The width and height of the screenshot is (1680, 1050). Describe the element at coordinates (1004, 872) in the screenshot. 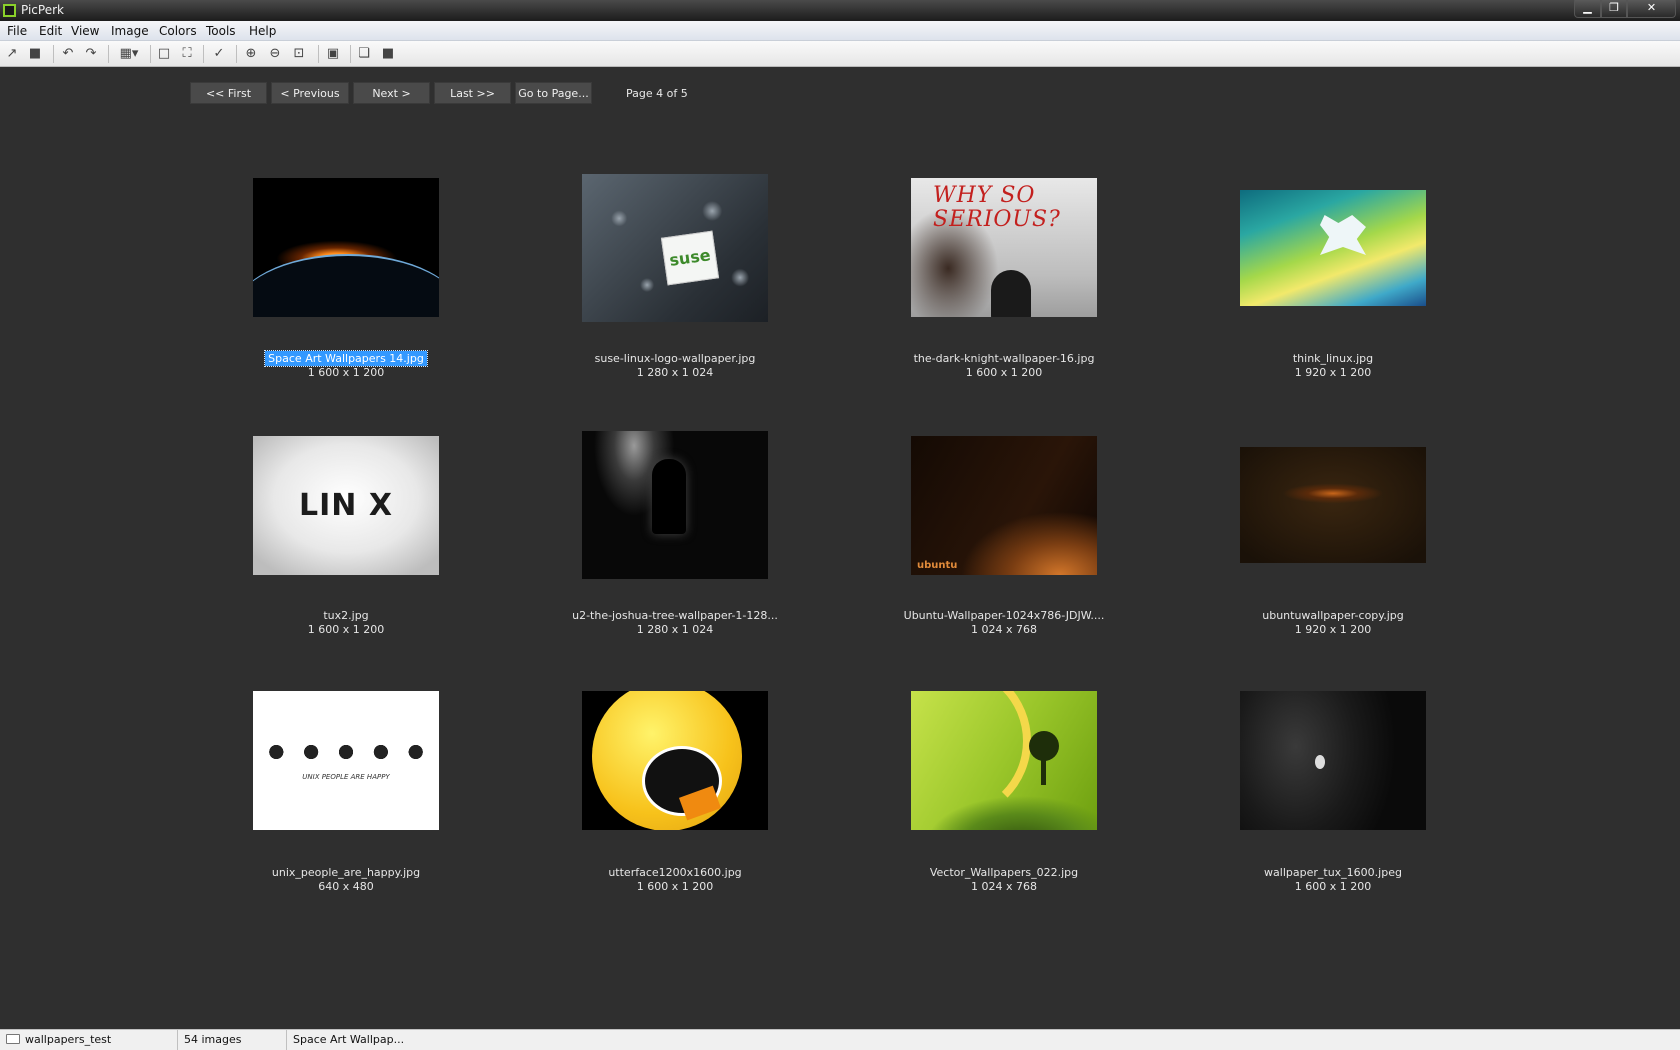

I see `thumbnail-filename: Vector_Wallpapers_022.jpg` at that location.